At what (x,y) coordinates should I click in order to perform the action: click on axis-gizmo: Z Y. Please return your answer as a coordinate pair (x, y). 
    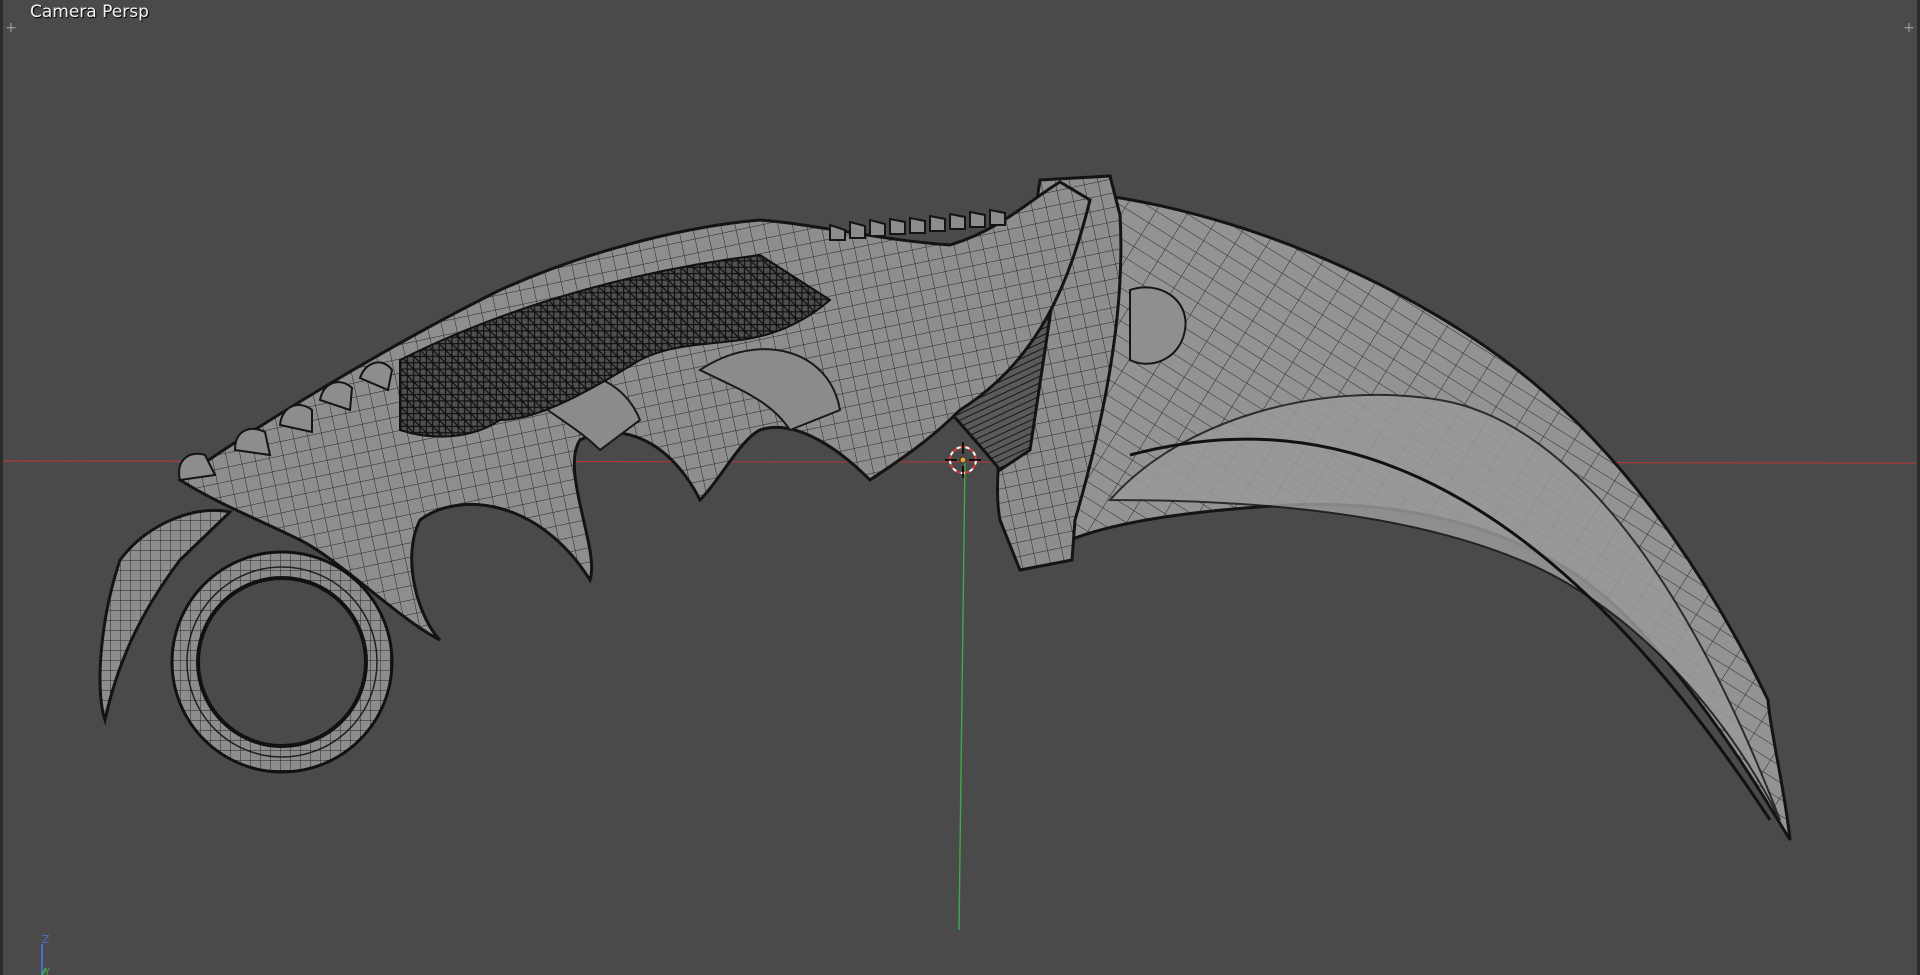
    Looking at the image, I should click on (46, 954).